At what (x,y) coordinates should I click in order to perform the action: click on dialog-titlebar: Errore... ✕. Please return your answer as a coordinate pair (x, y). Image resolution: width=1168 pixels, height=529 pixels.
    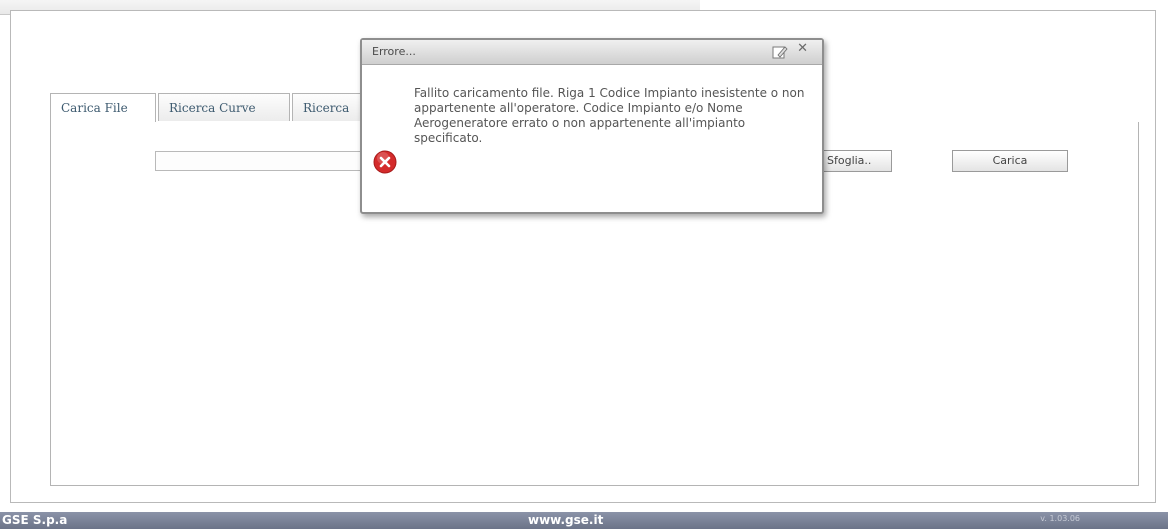
    Looking at the image, I should click on (592, 52).